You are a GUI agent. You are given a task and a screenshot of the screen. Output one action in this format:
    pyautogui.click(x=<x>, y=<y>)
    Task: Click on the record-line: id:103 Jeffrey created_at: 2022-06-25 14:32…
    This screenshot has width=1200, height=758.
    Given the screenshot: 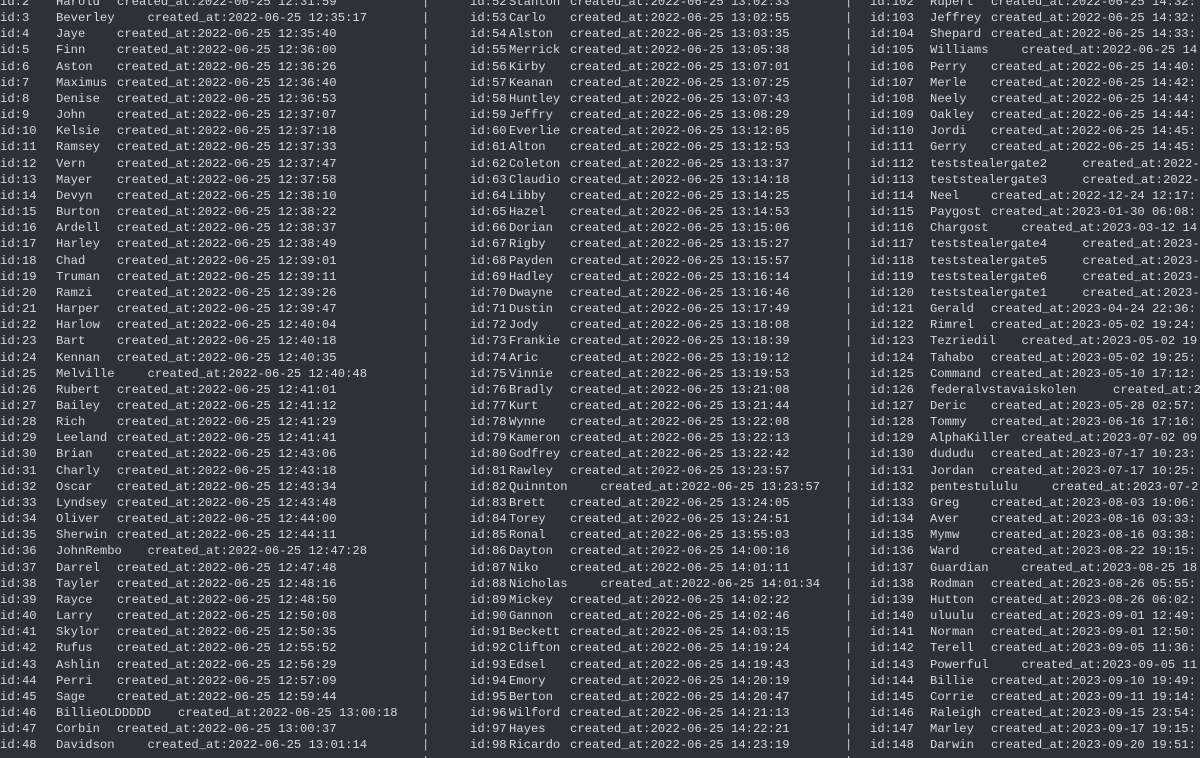 What is the action you would take?
    pyautogui.click(x=600, y=18)
    